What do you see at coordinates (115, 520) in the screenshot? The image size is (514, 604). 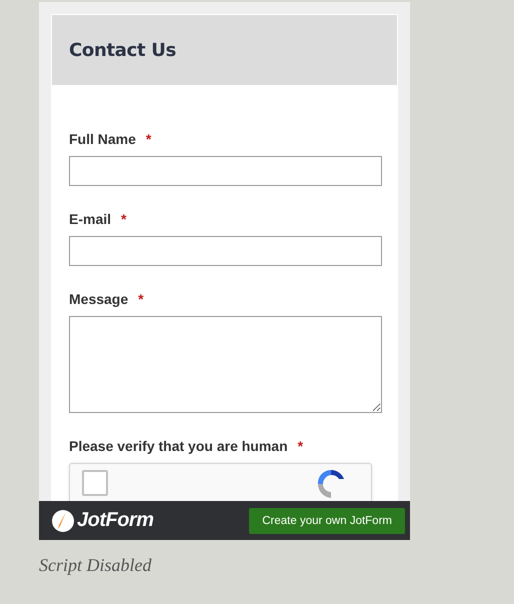 I see `logo-text: JotForm` at bounding box center [115, 520].